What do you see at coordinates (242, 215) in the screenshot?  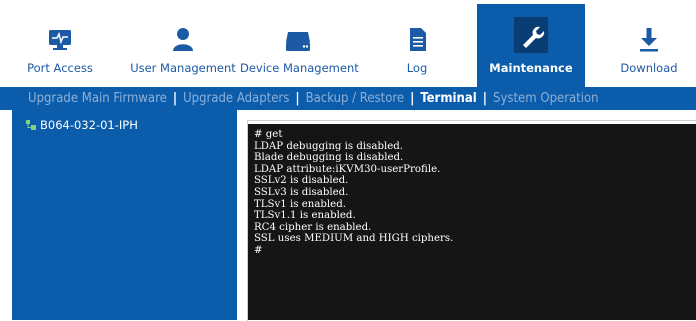 I see `panel-gap` at bounding box center [242, 215].